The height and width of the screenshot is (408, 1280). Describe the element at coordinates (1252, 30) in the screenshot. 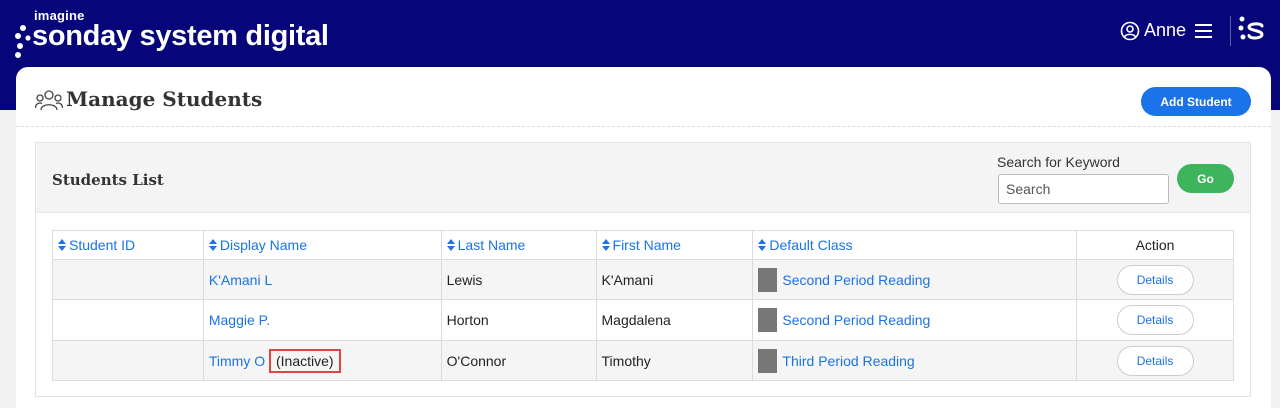

I see `sonday-s-icon` at that location.